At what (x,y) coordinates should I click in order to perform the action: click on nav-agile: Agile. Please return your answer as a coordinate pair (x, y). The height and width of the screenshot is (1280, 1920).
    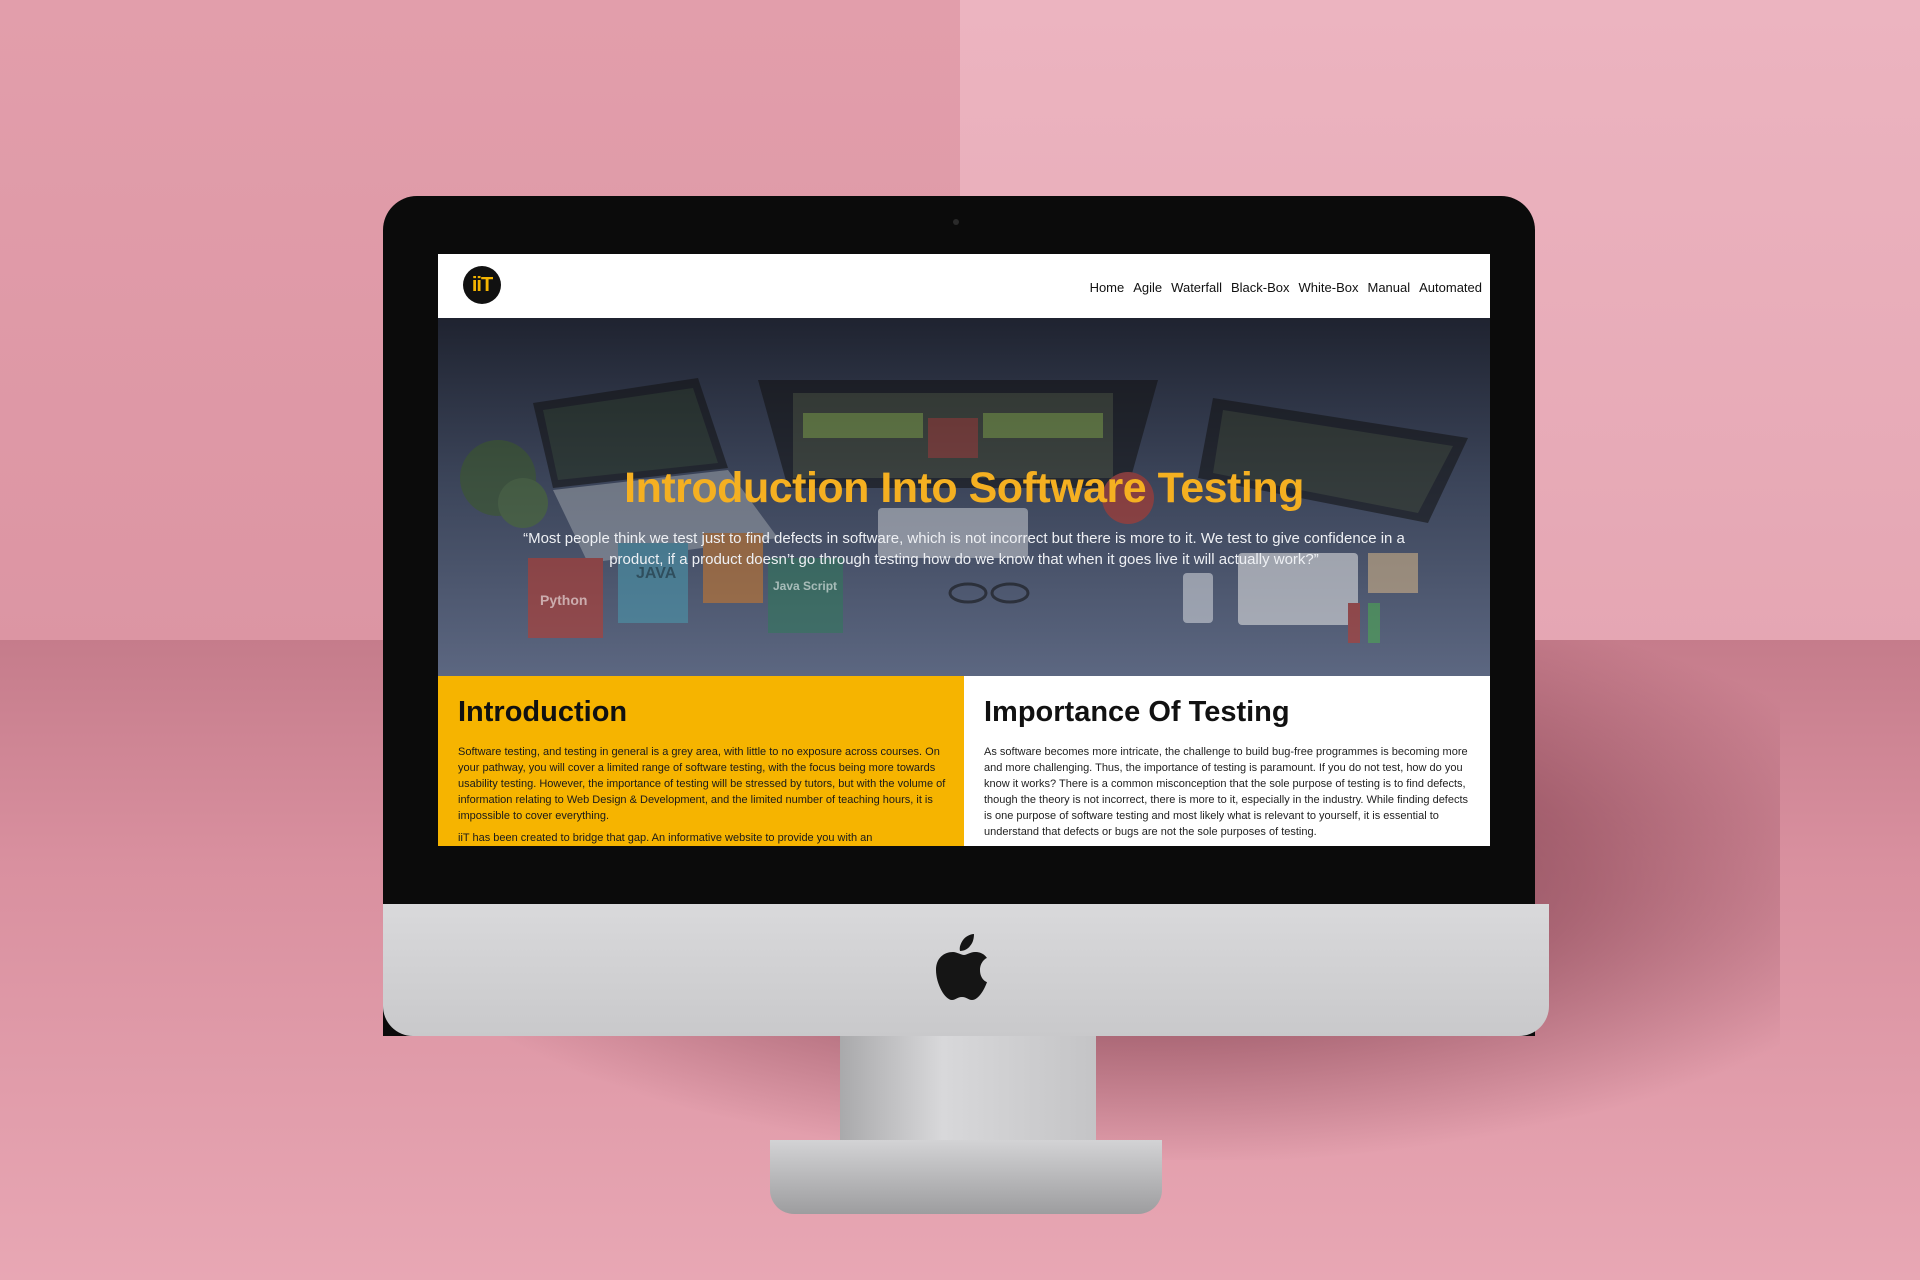
    Looking at the image, I should click on (1147, 287).